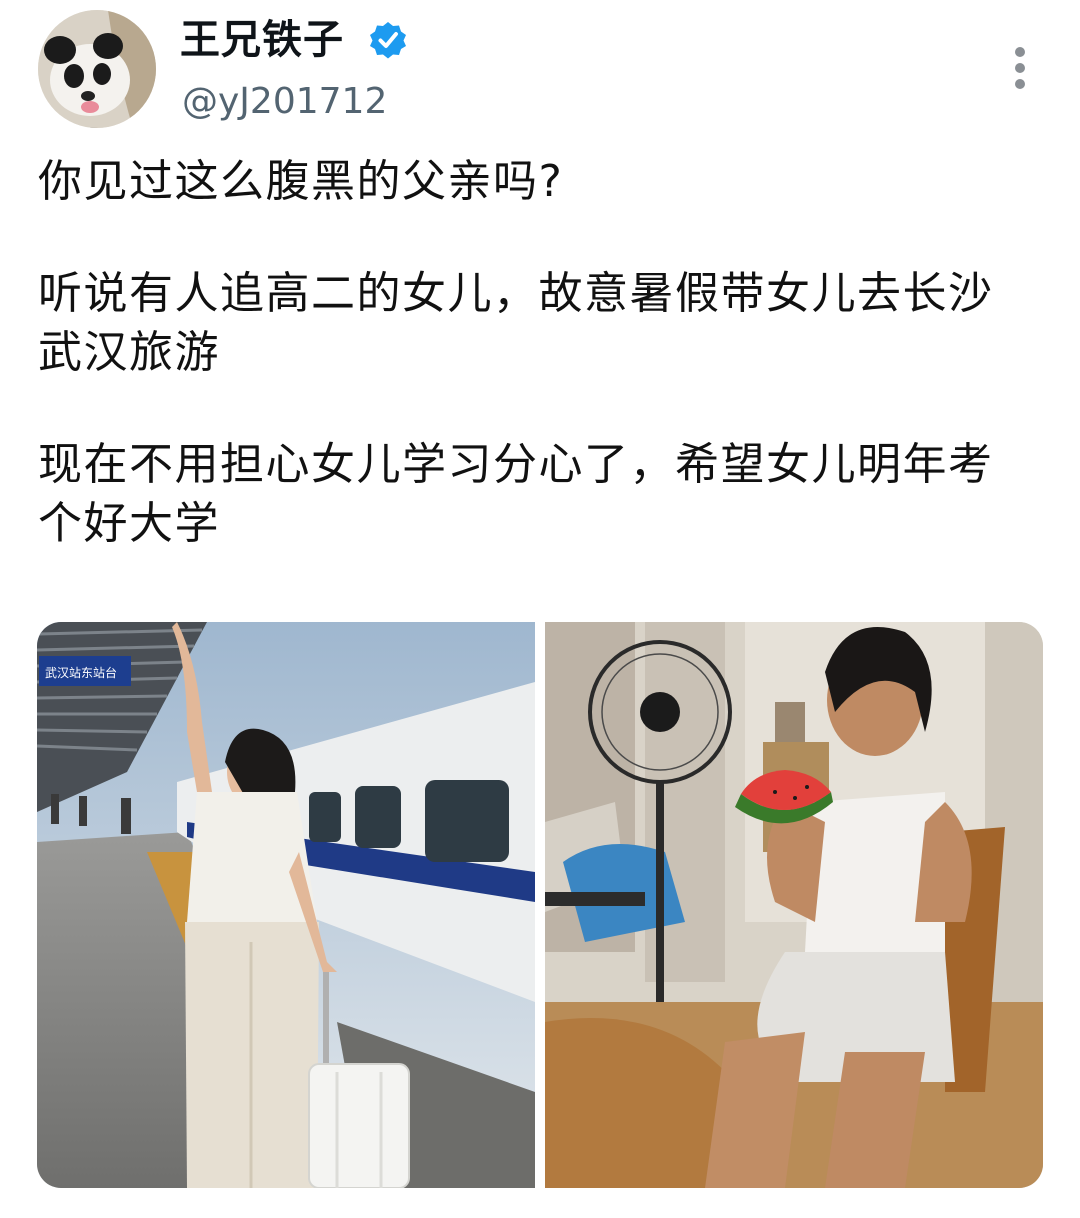  Describe the element at coordinates (388, 40) in the screenshot. I see `verified-badge-icon` at that location.